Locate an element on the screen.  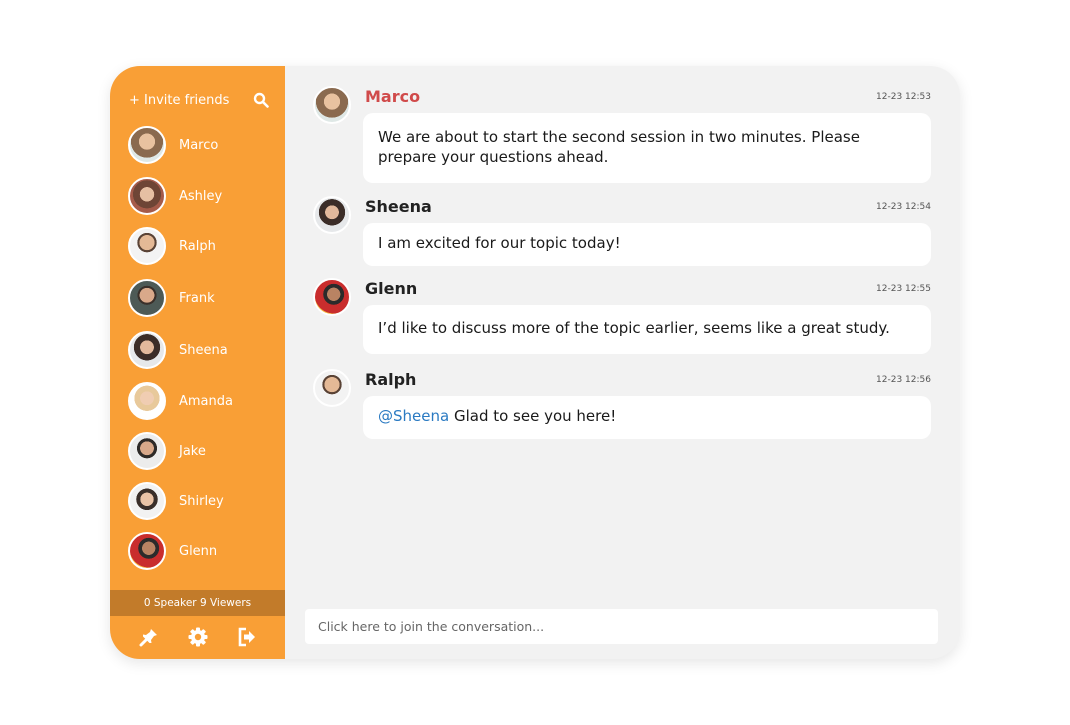
message-text: Glad to see you here! is located at coordinates (533, 416).